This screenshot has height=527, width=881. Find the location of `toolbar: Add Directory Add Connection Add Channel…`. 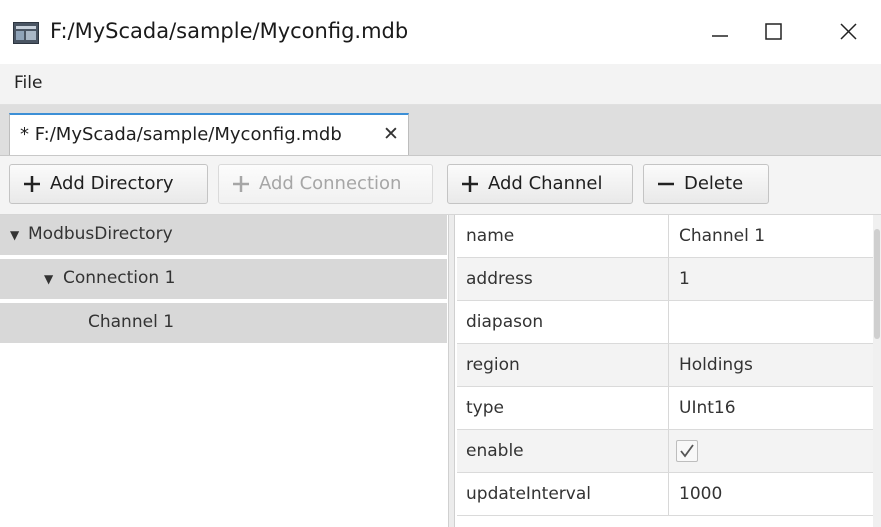

toolbar: Add Directory Add Connection Add Channel… is located at coordinates (440, 185).